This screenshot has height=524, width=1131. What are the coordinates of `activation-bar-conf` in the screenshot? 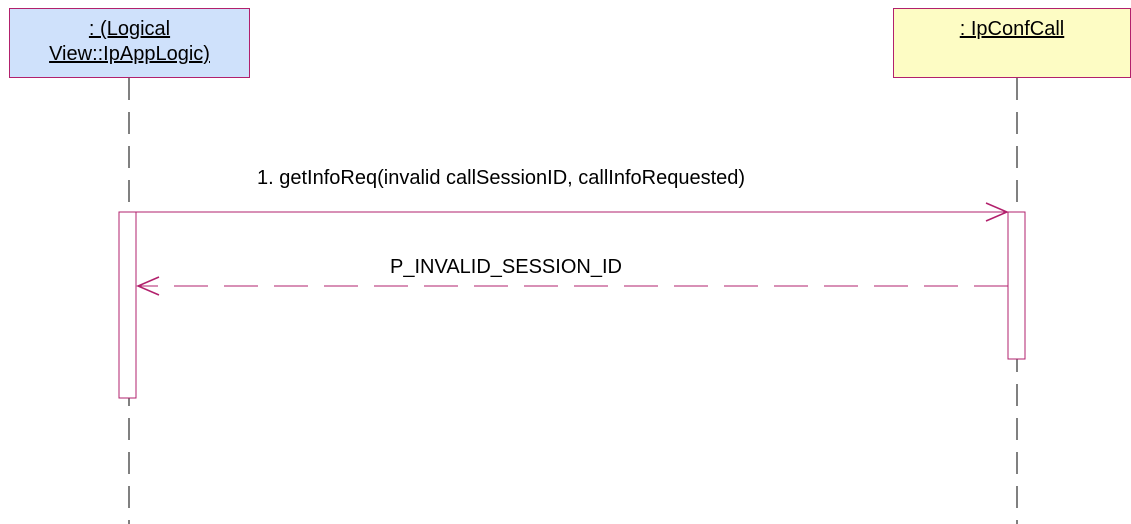 It's located at (1016, 285).